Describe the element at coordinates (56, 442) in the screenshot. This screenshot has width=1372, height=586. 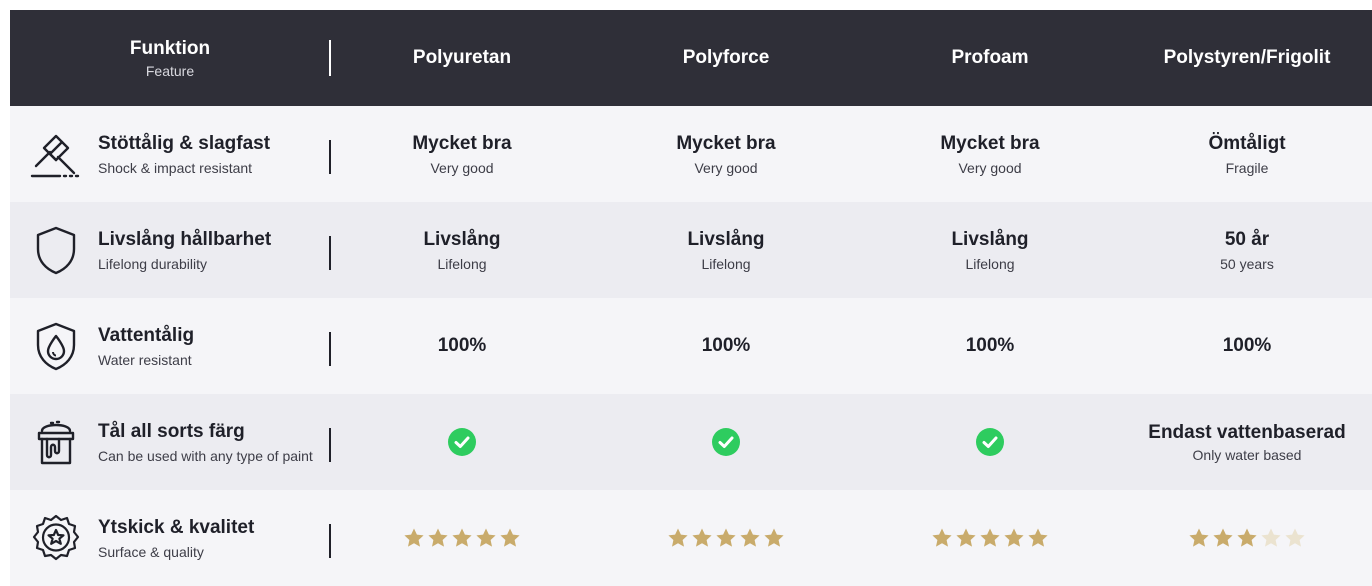
I see `paint-bucket-icon` at that location.